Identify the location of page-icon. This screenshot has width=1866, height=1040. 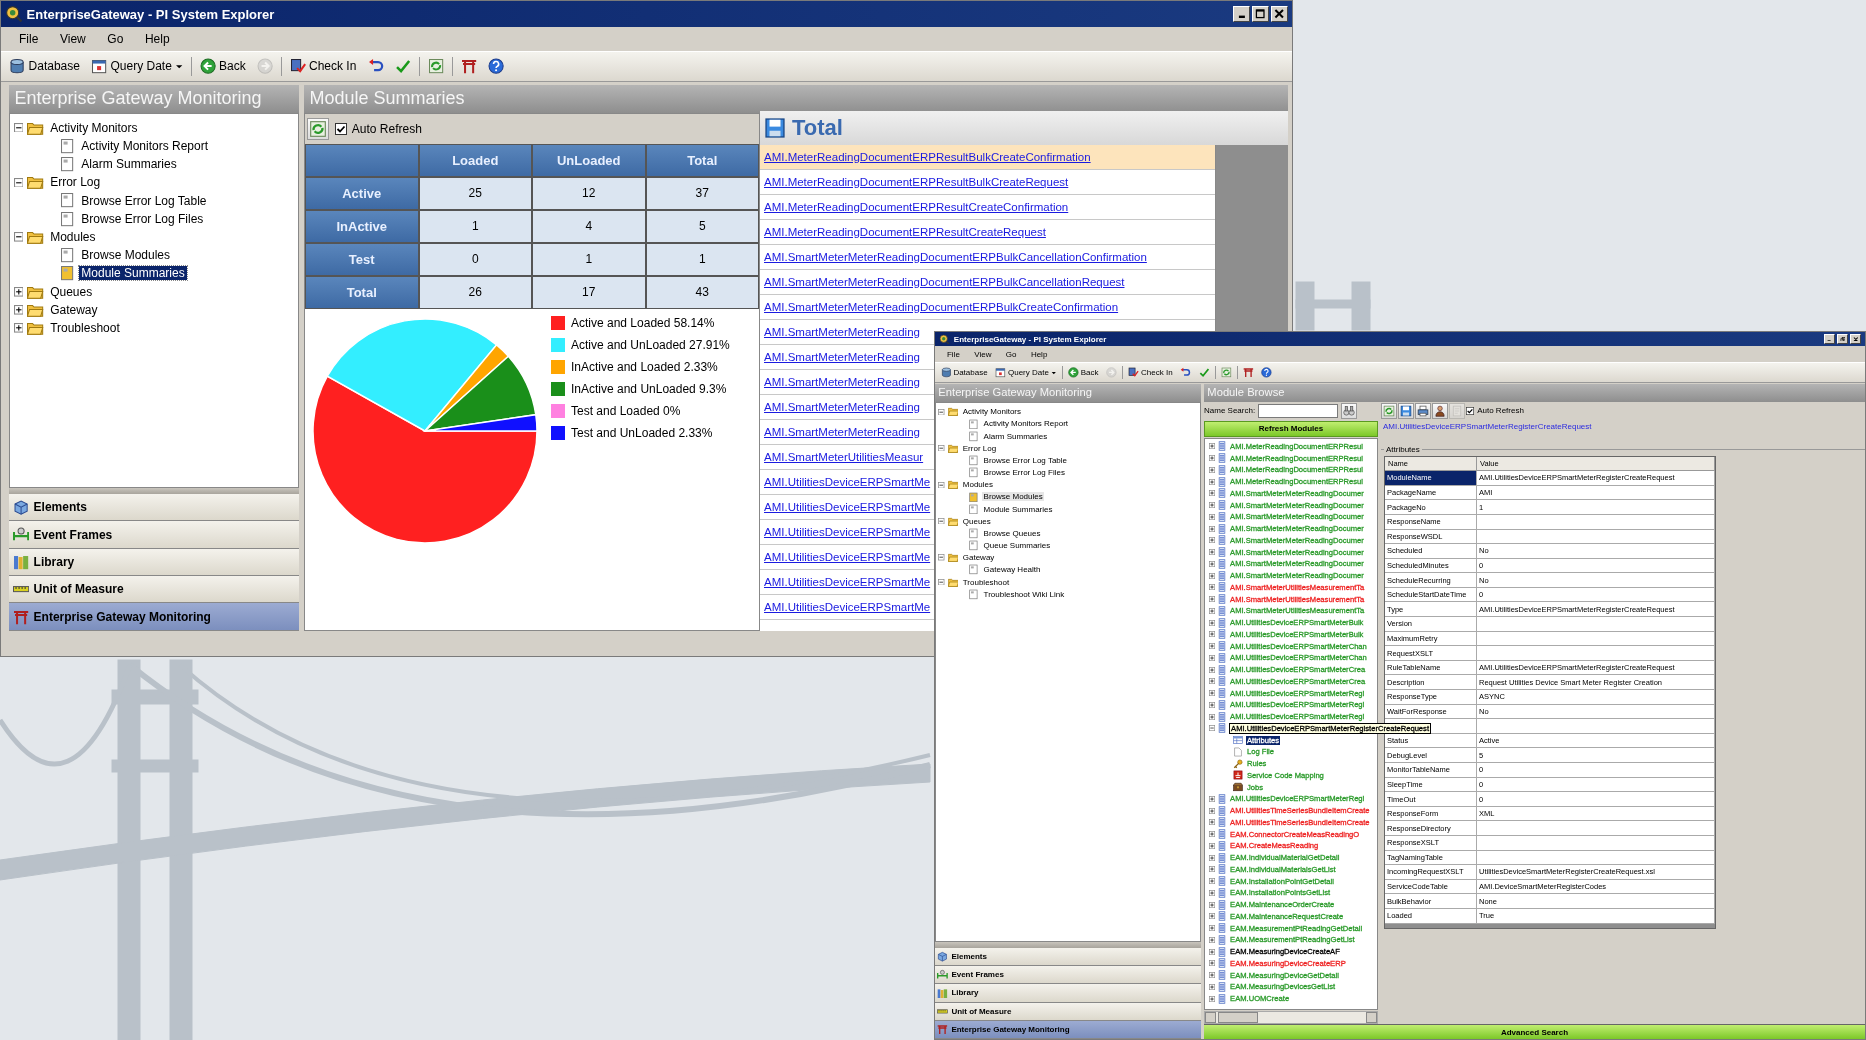
(974, 570).